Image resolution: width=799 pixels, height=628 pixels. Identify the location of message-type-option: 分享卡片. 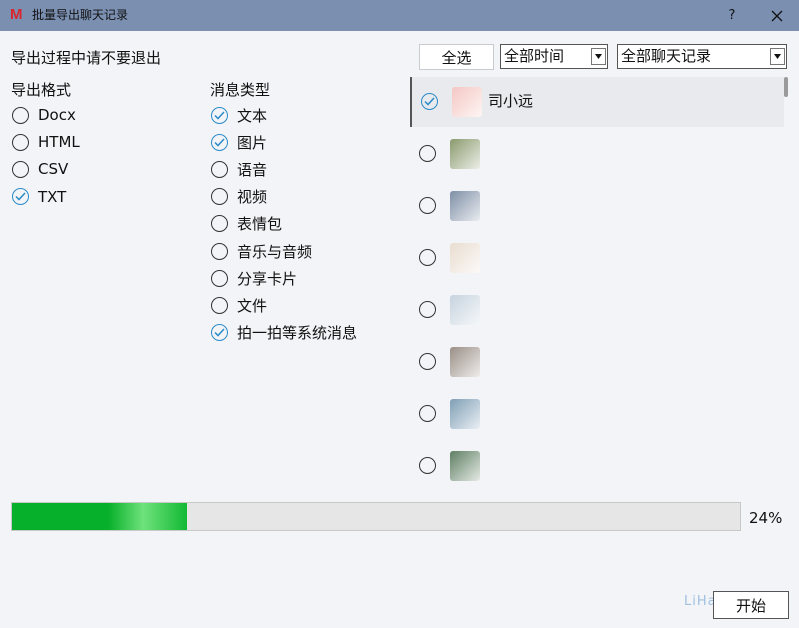
(254, 278).